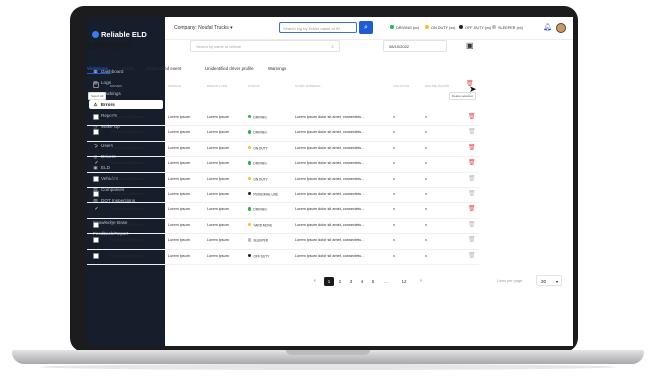 This screenshot has width=656, height=376. Describe the element at coordinates (340, 281) in the screenshot. I see `page-button-2: 2` at that location.